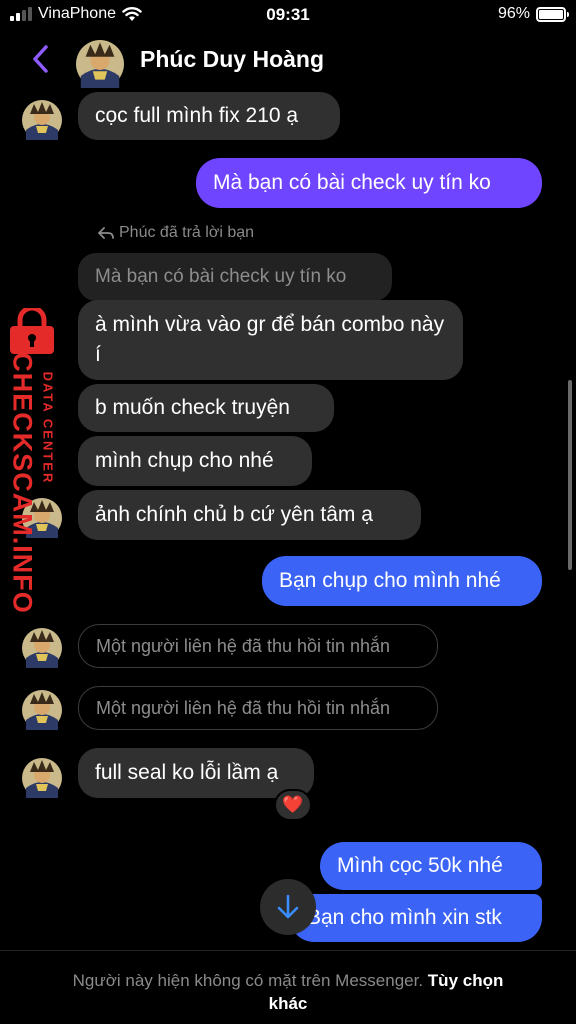 The width and height of the screenshot is (576, 1024). What do you see at coordinates (195, 461) in the screenshot?
I see `message-bubble-incoming: mình chụp cho nhé` at bounding box center [195, 461].